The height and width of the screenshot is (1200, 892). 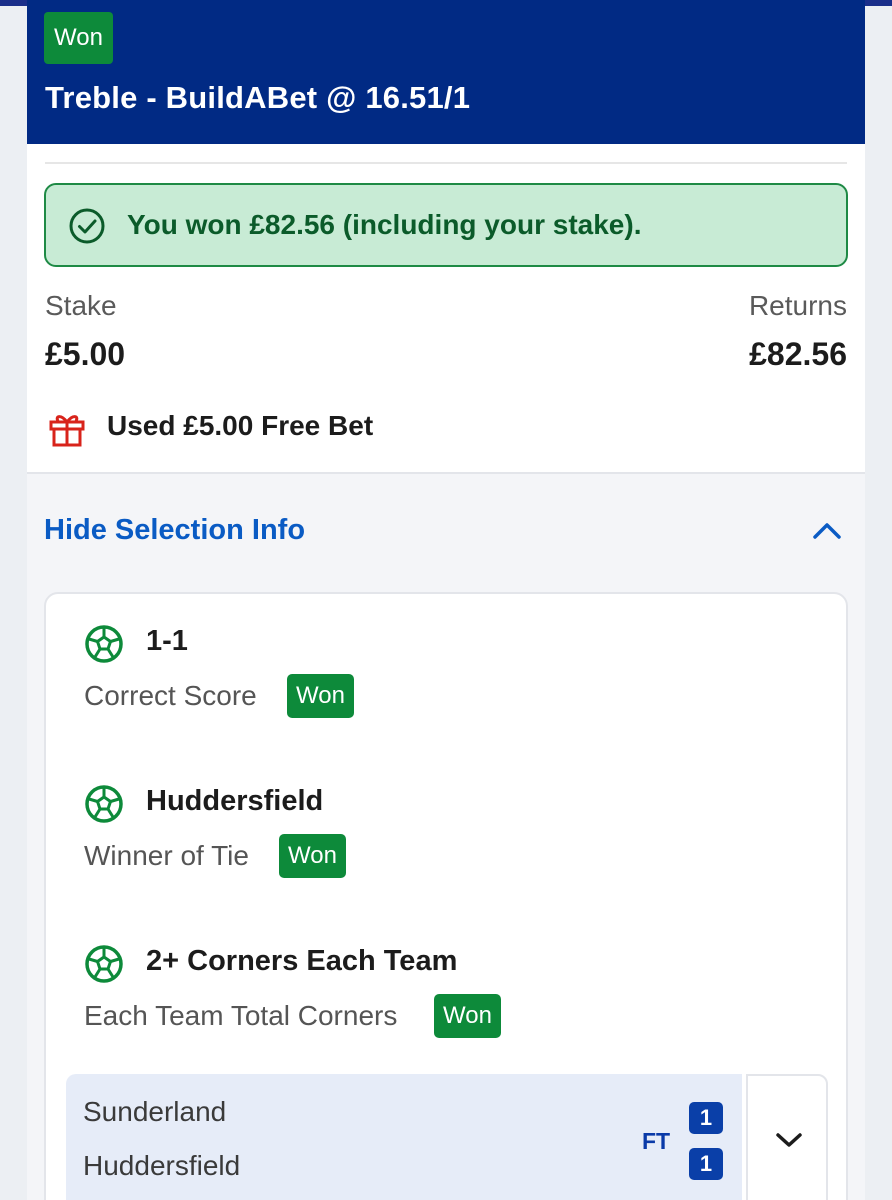 What do you see at coordinates (235, 801) in the screenshot?
I see `selection-name: Huddersfield` at bounding box center [235, 801].